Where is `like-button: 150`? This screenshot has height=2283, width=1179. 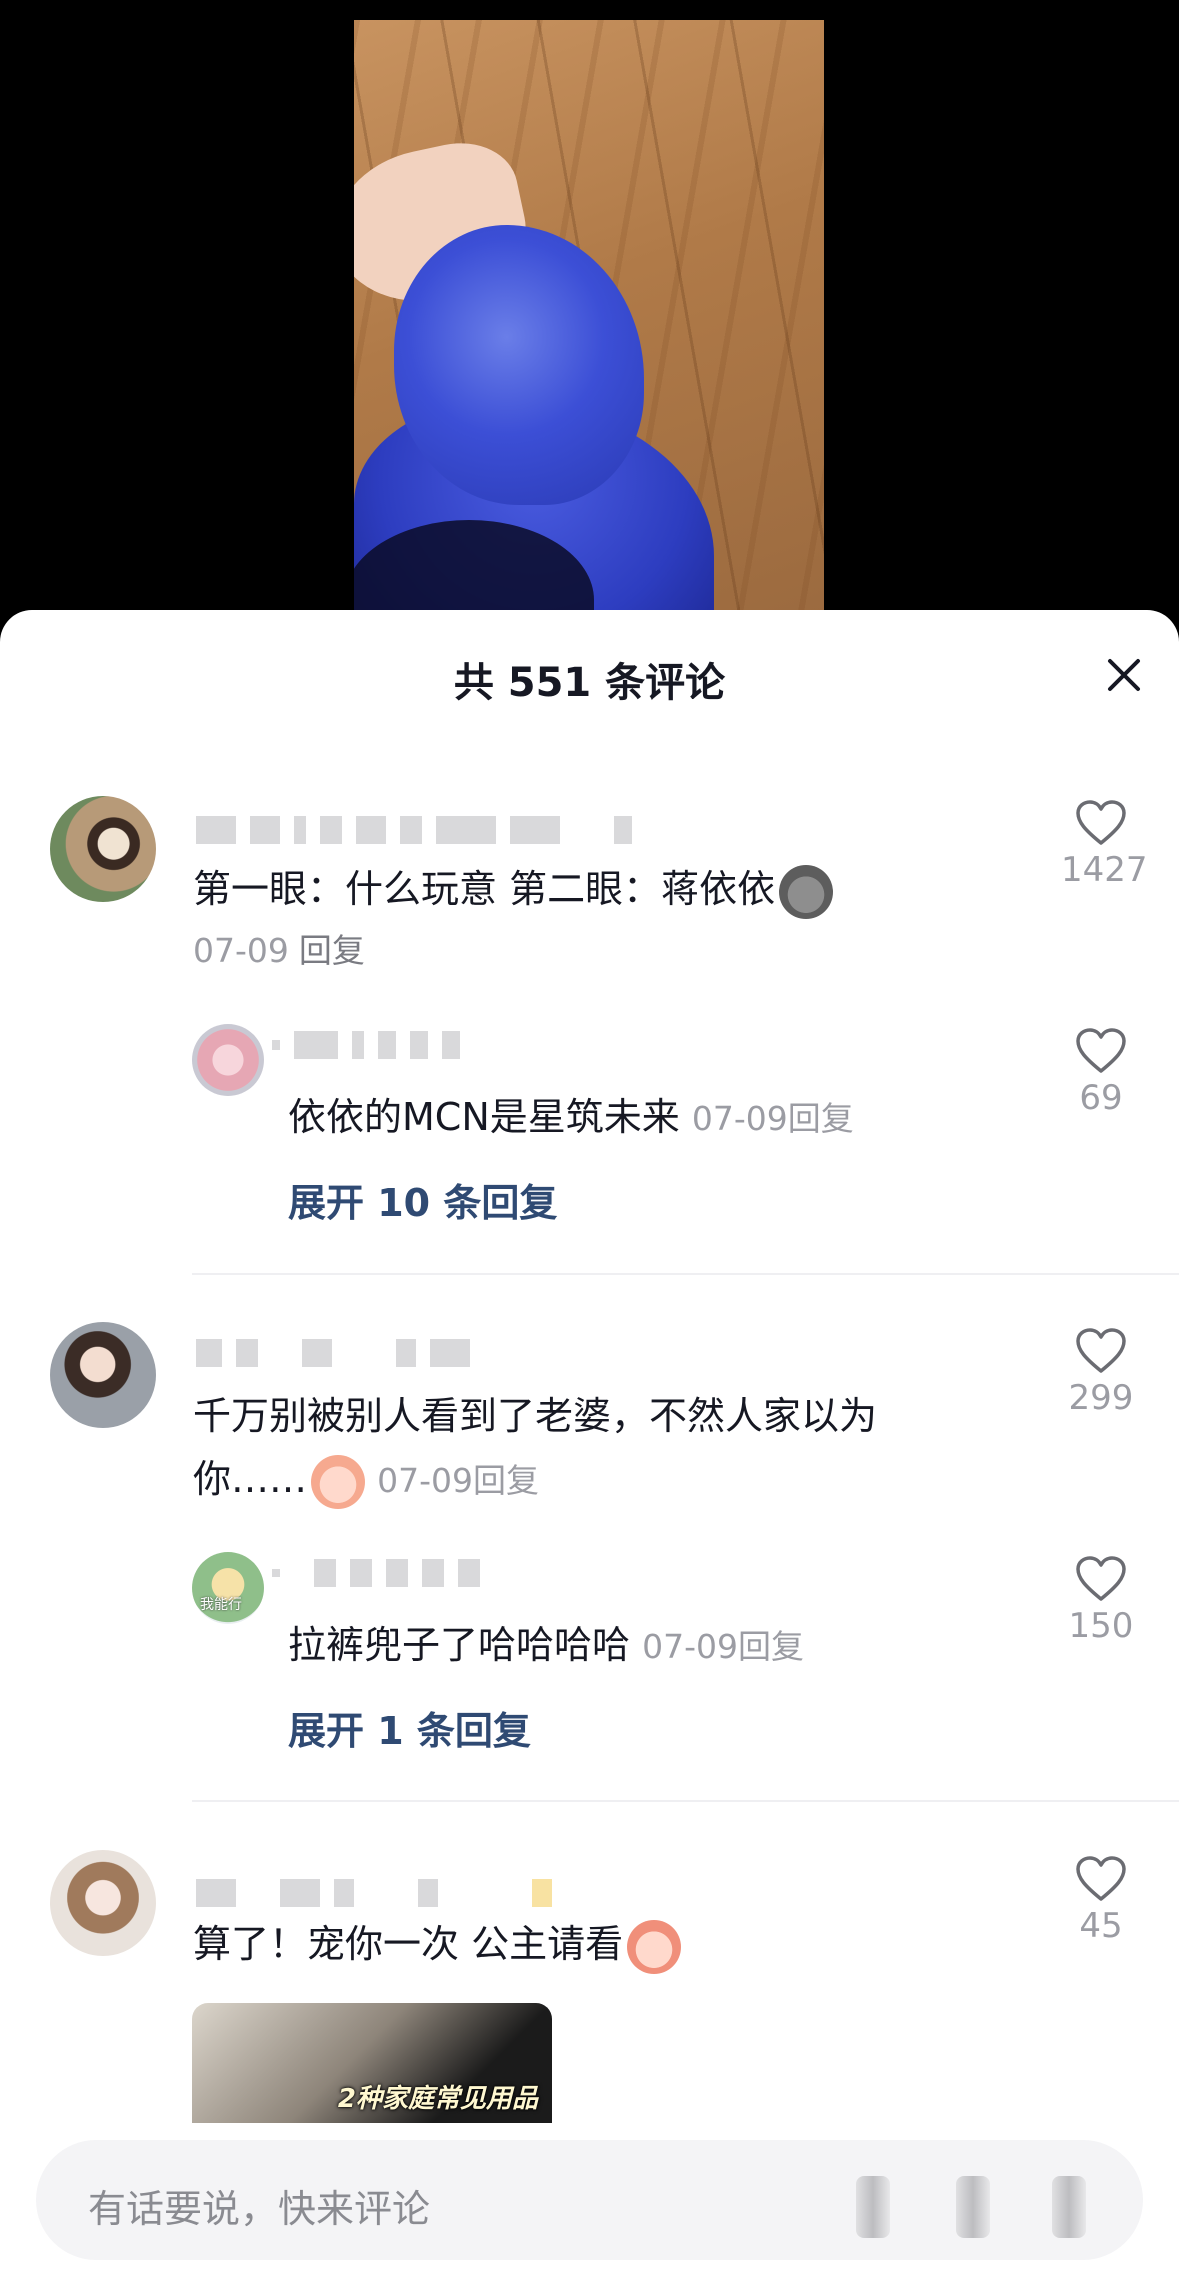 like-button: 150 is located at coordinates (1101, 1601).